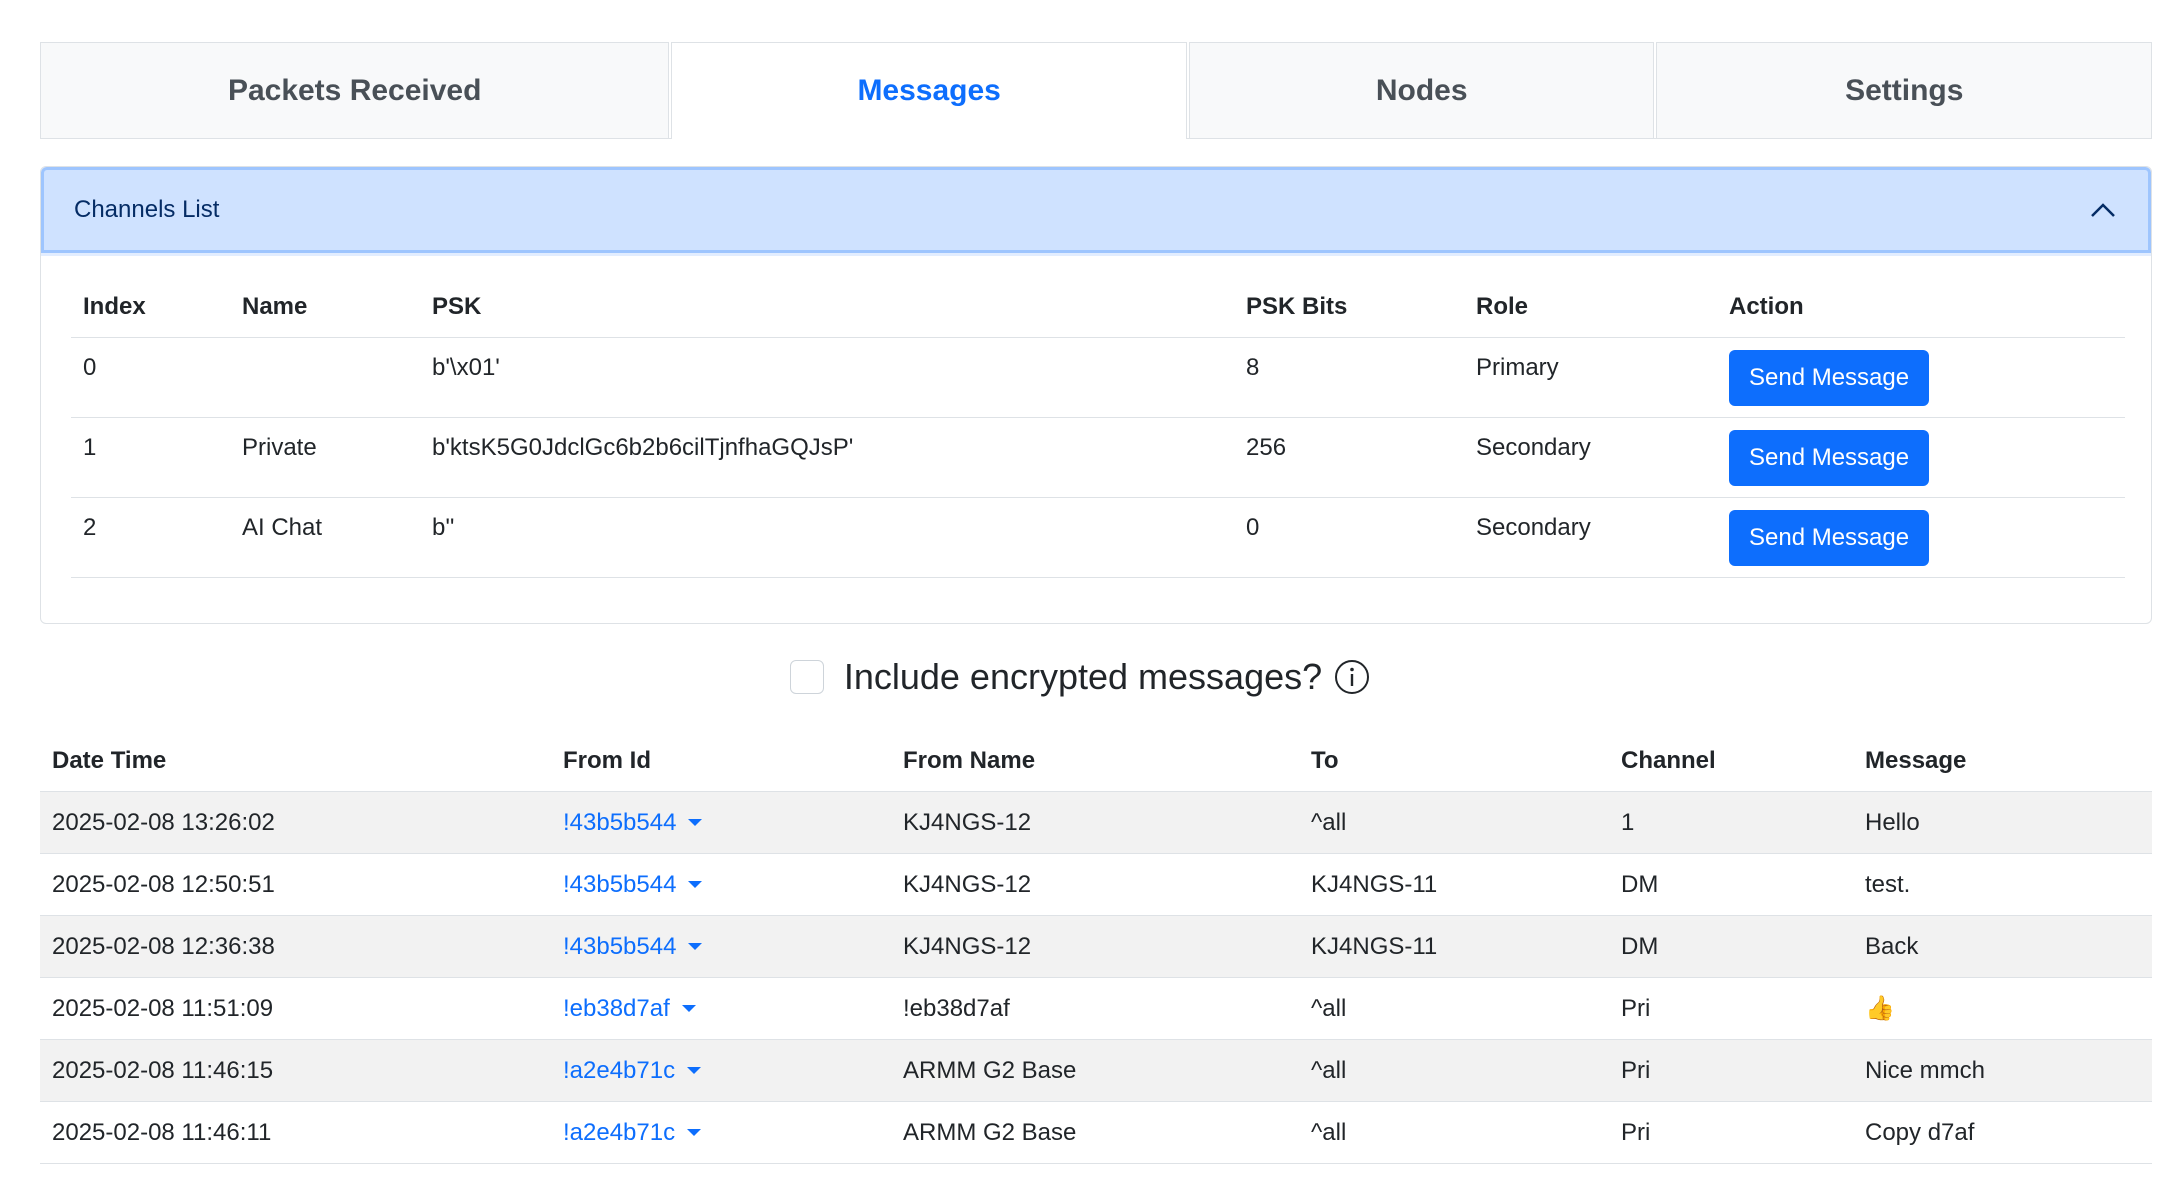 The width and height of the screenshot is (2160, 1186). Describe the element at coordinates (2103, 210) in the screenshot. I see `chevron-up-icon` at that location.